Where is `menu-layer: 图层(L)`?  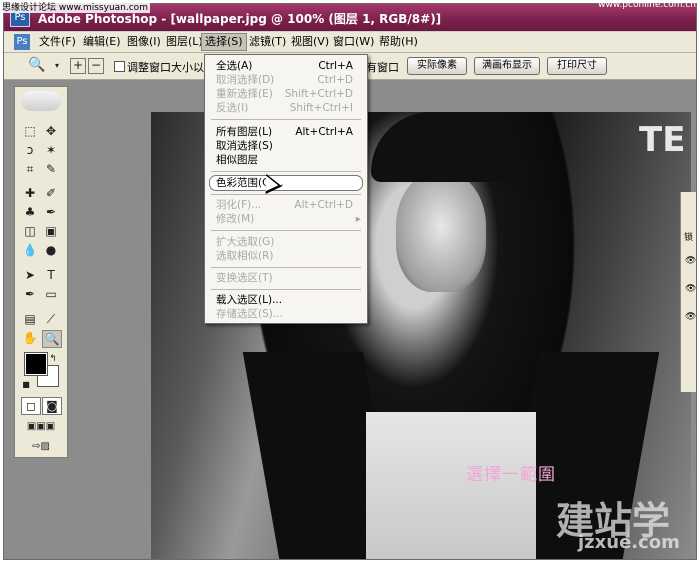 menu-layer: 图层(L) is located at coordinates (184, 42).